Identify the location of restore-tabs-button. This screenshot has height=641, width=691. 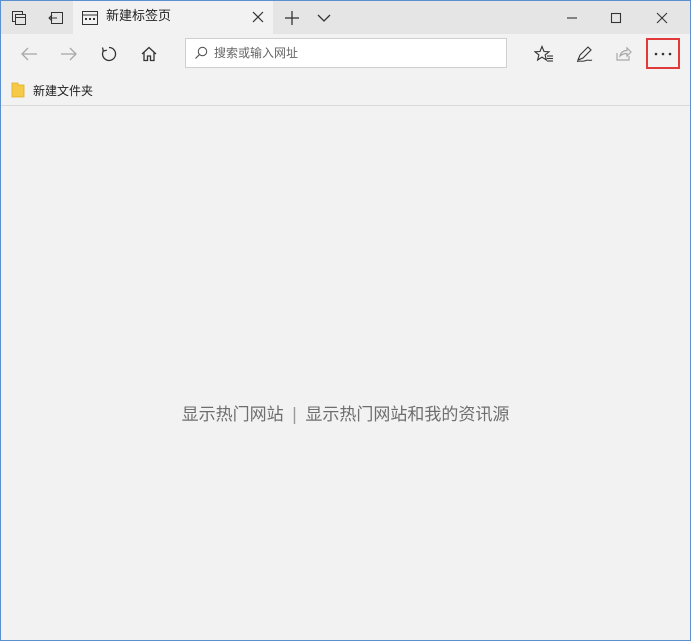
(56, 17).